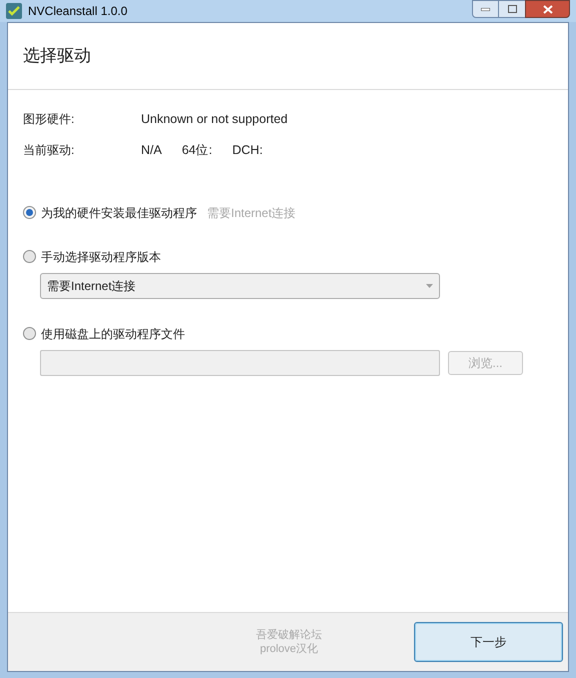 The width and height of the screenshot is (576, 678). Describe the element at coordinates (429, 286) in the screenshot. I see `caret-icon` at that location.